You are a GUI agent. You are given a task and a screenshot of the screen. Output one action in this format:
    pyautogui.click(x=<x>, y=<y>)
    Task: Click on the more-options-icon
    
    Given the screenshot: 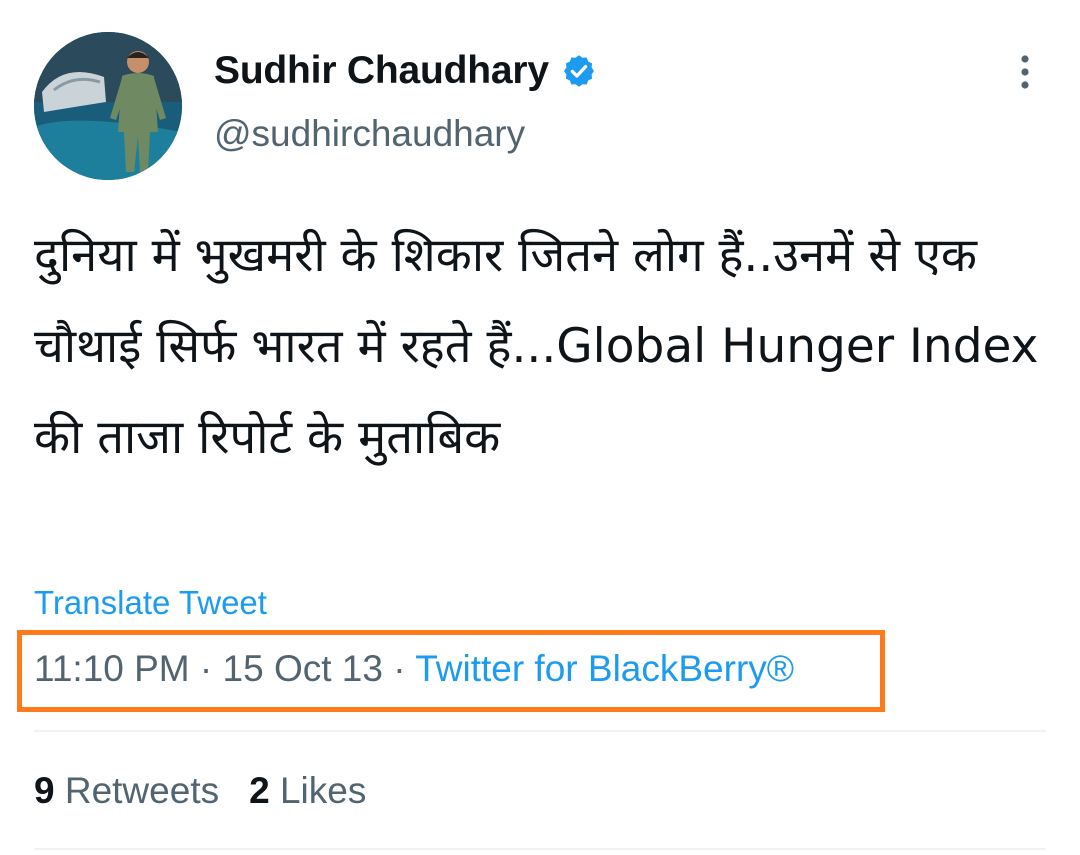 What is the action you would take?
    pyautogui.click(x=1025, y=72)
    